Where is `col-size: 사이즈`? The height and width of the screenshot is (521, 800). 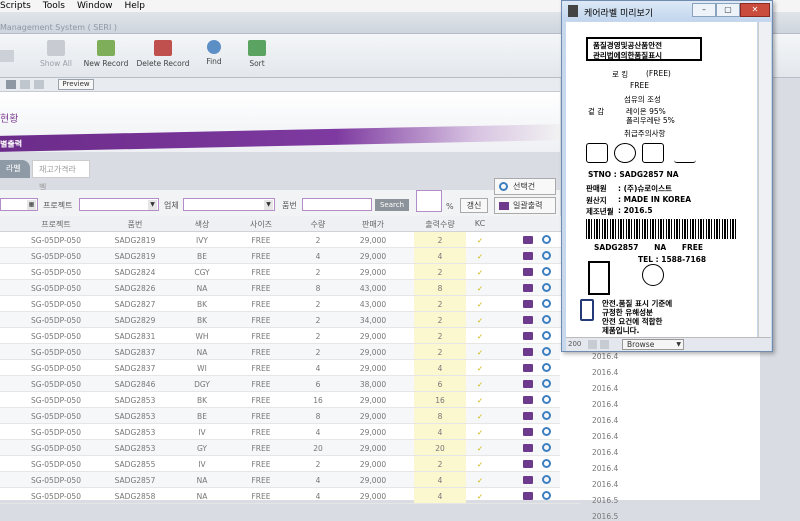 col-size: 사이즈 is located at coordinates (261, 224).